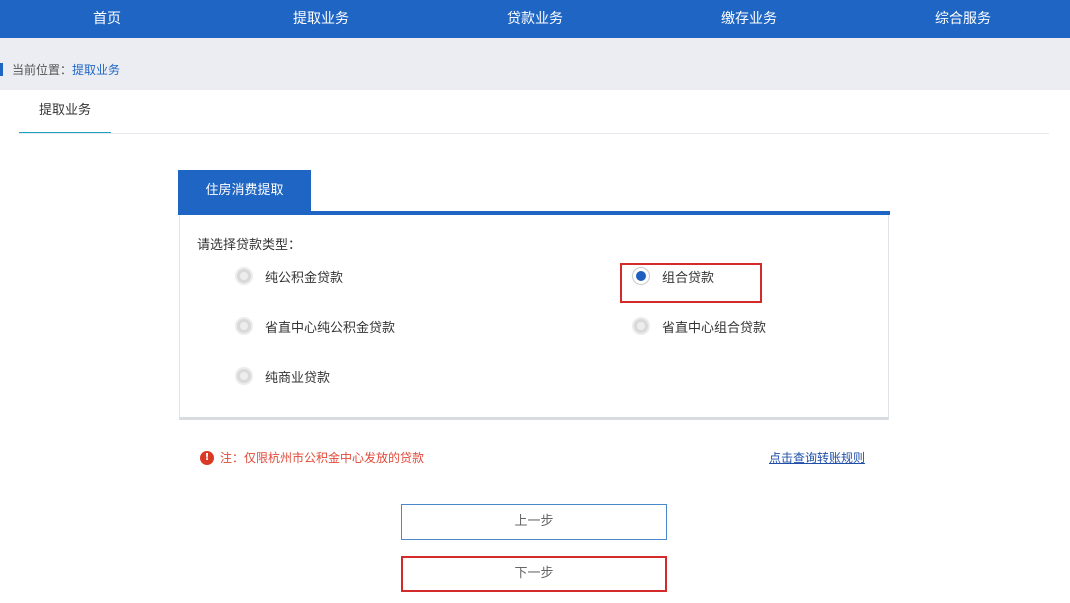 The height and width of the screenshot is (603, 1070). What do you see at coordinates (963, 19) in the screenshot?
I see `nav-item-services: 综合服务` at bounding box center [963, 19].